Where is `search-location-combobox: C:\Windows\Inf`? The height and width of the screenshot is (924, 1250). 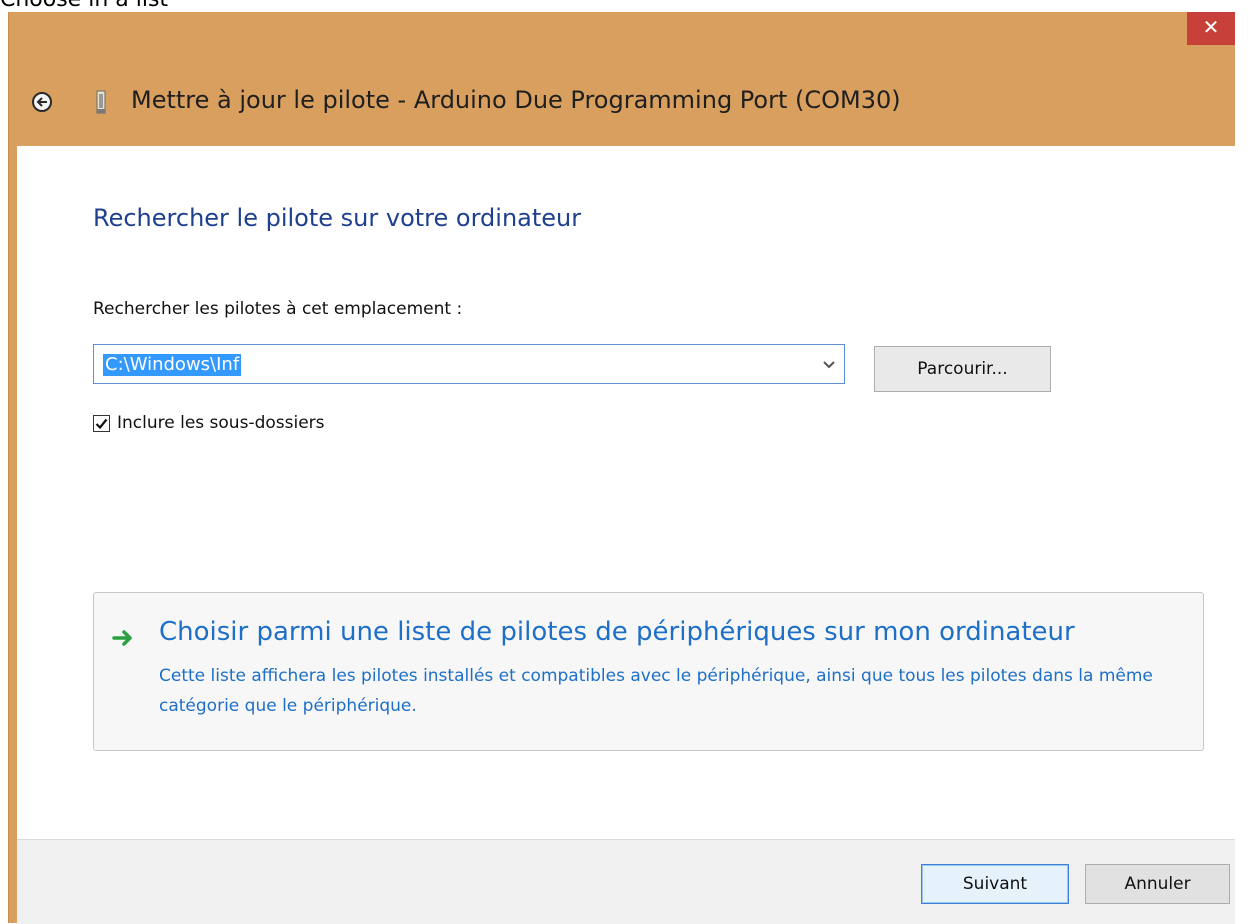 search-location-combobox: C:\Windows\Inf is located at coordinates (469, 364).